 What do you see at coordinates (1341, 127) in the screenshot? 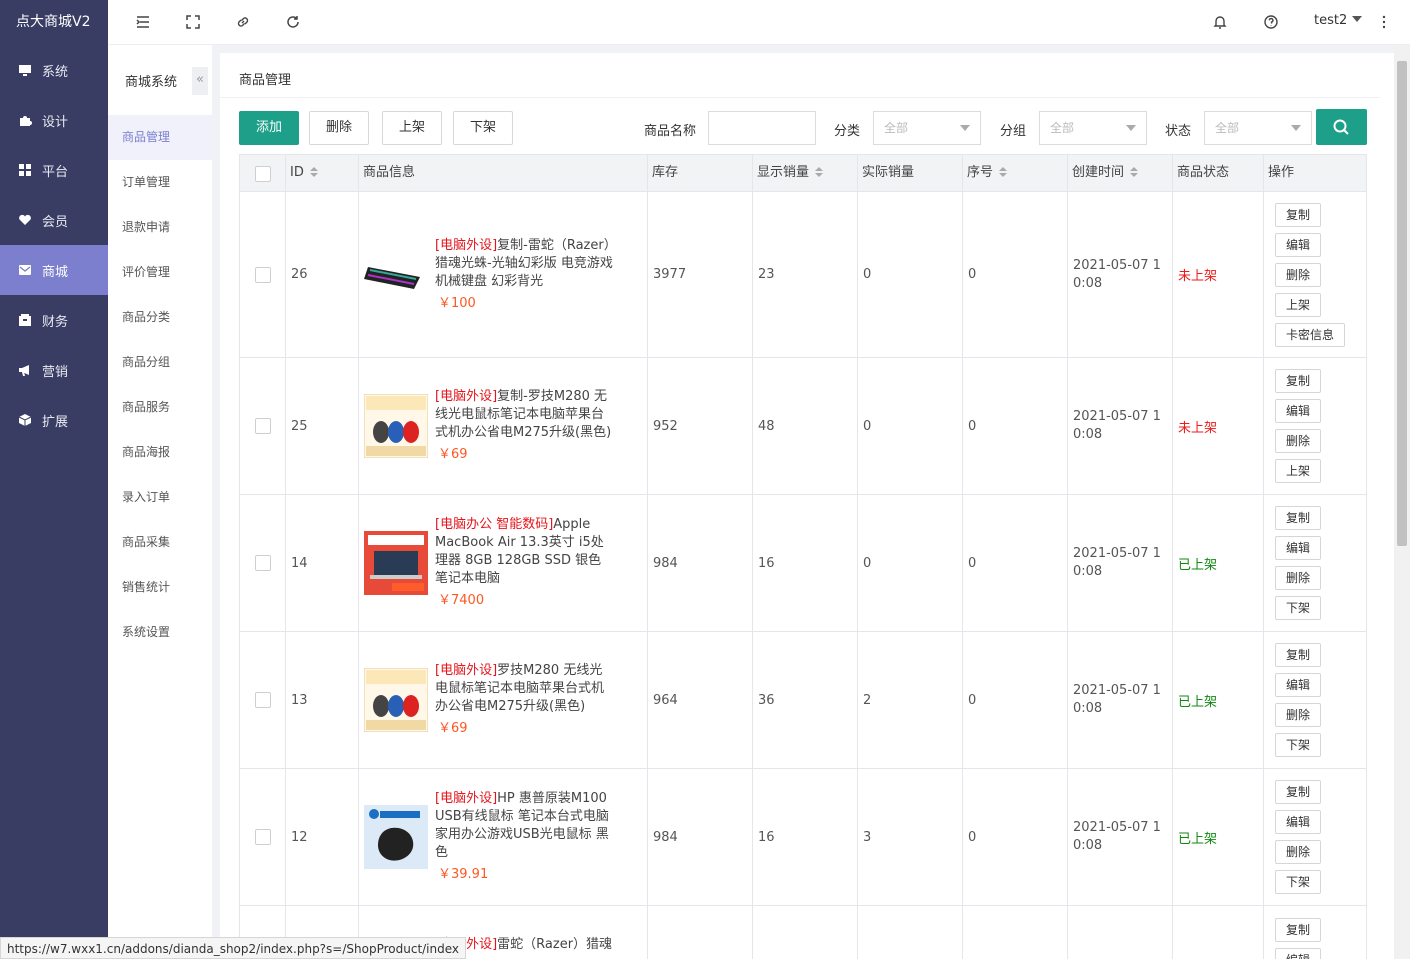
I see `search-button` at bounding box center [1341, 127].